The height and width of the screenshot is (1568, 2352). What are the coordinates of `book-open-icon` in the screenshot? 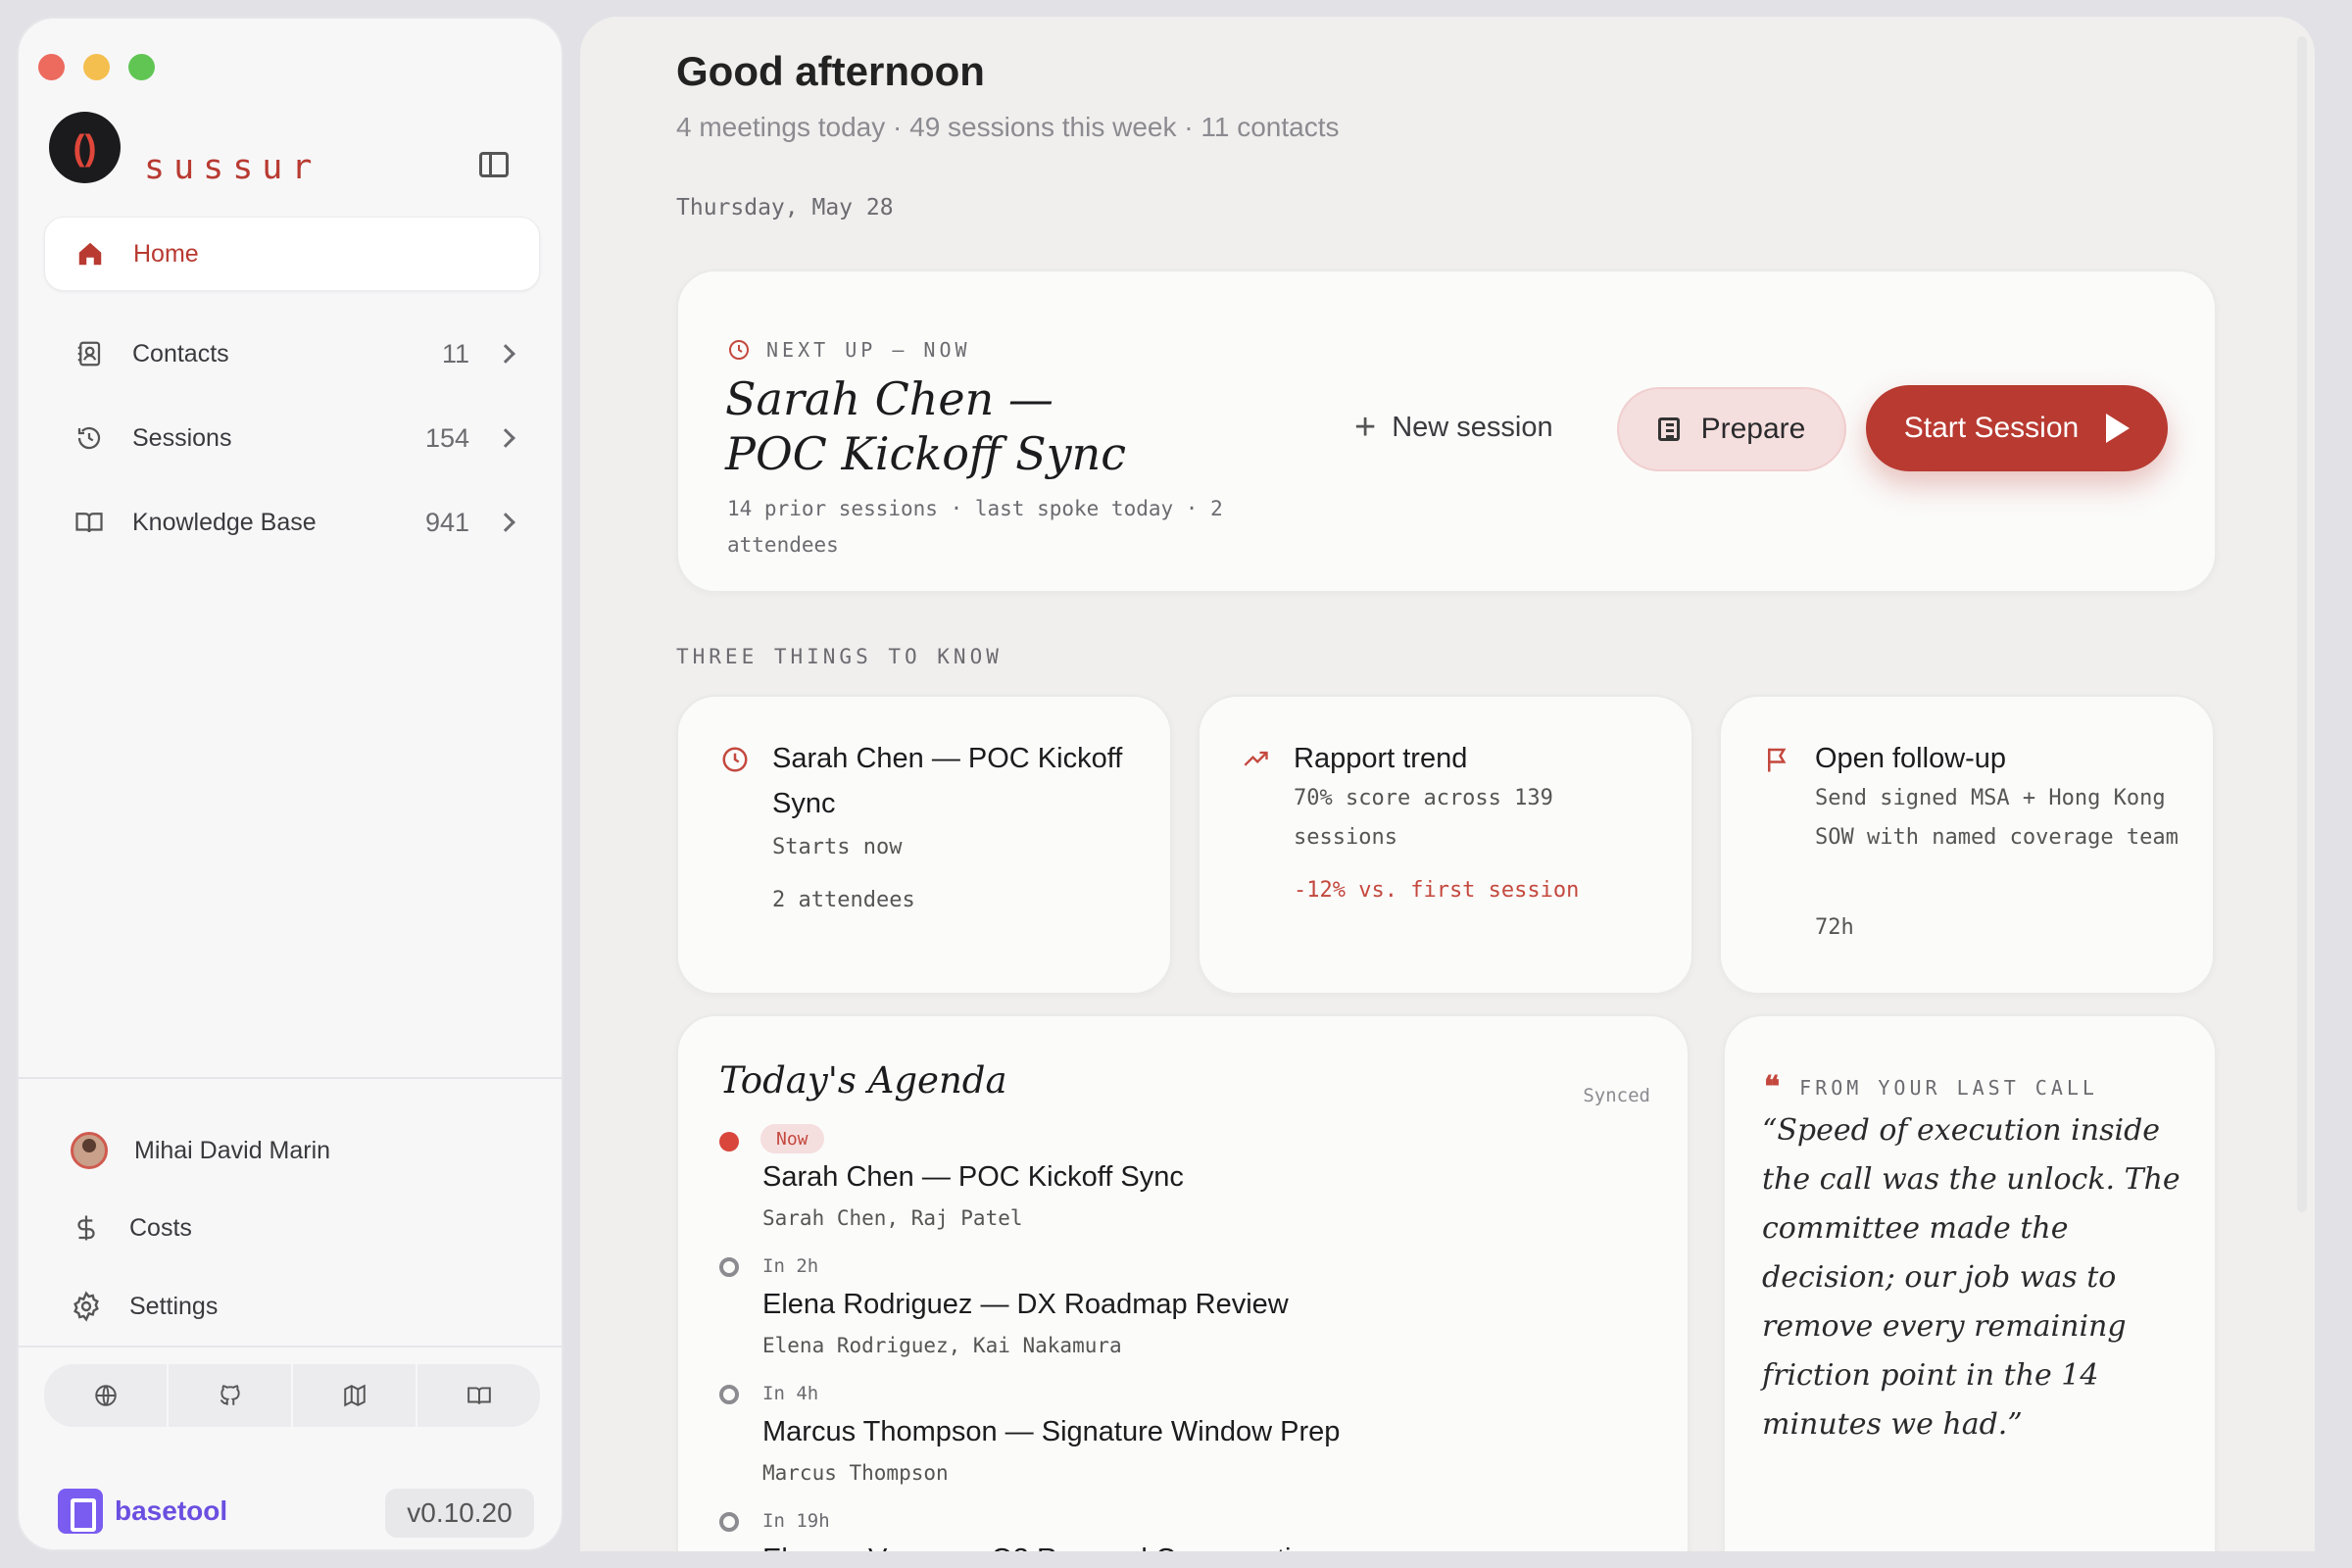 It's located at (89, 522).